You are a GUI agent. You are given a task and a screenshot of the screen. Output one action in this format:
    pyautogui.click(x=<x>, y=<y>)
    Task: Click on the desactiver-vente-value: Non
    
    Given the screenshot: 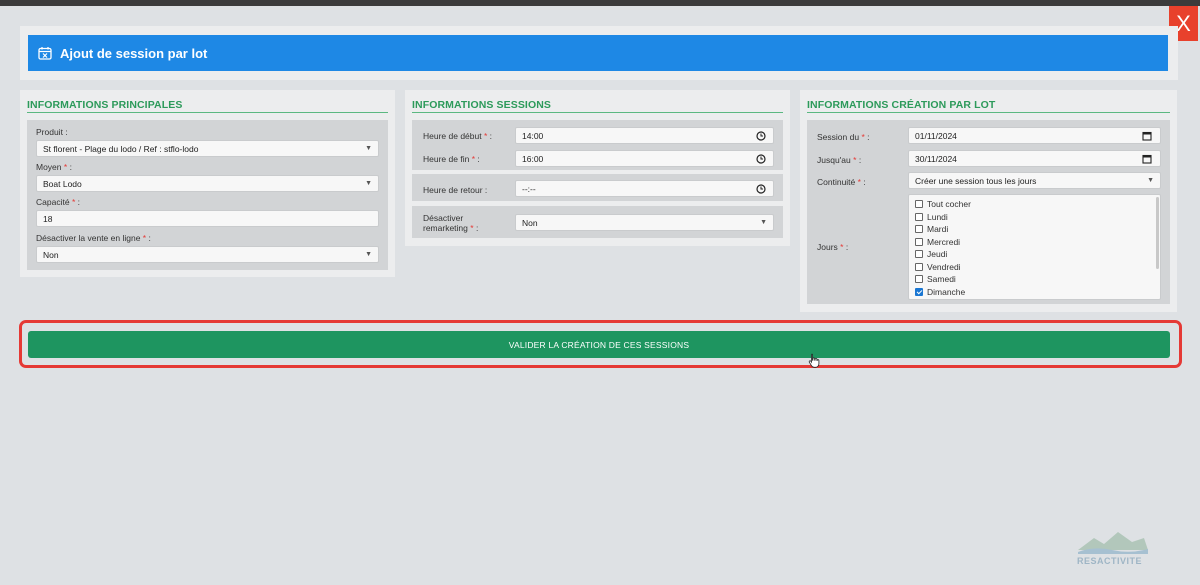 What is the action you would take?
    pyautogui.click(x=51, y=254)
    